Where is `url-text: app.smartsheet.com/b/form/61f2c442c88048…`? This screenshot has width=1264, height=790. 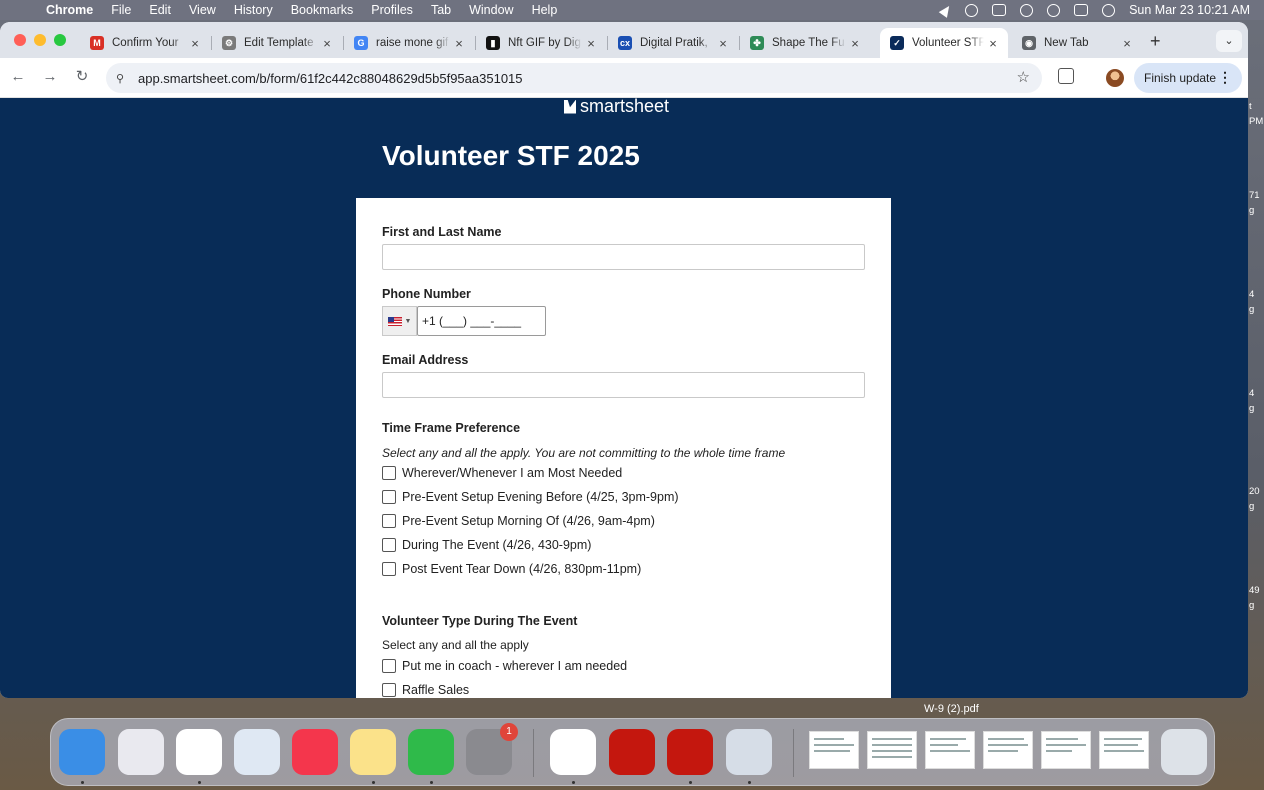
url-text: app.smartsheet.com/b/form/61f2c442c88048… is located at coordinates (330, 78).